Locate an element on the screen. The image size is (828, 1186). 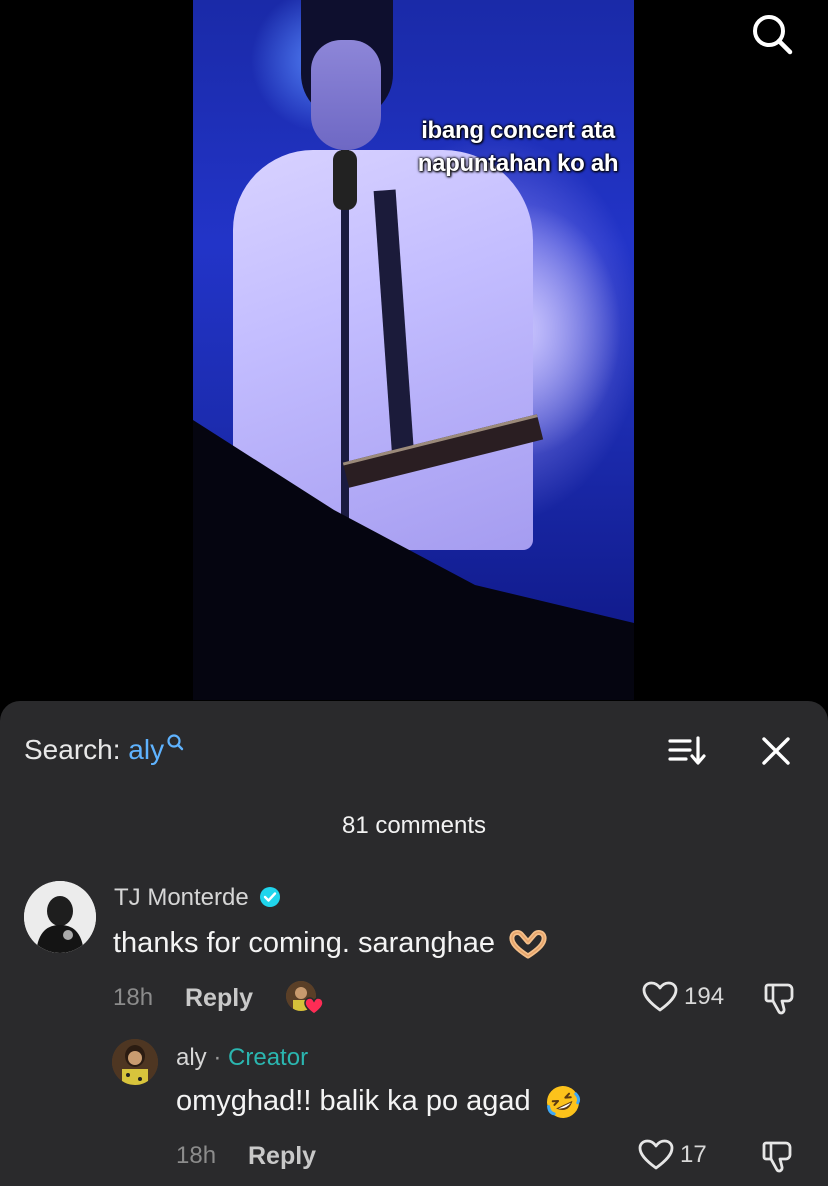
dislike-button is located at coordinates (780, 1001).